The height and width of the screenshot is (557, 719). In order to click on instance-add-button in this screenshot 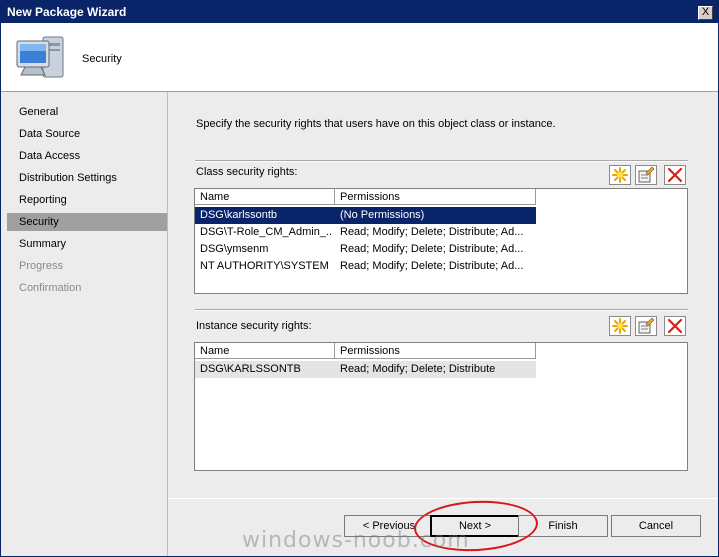, I will do `click(620, 326)`.